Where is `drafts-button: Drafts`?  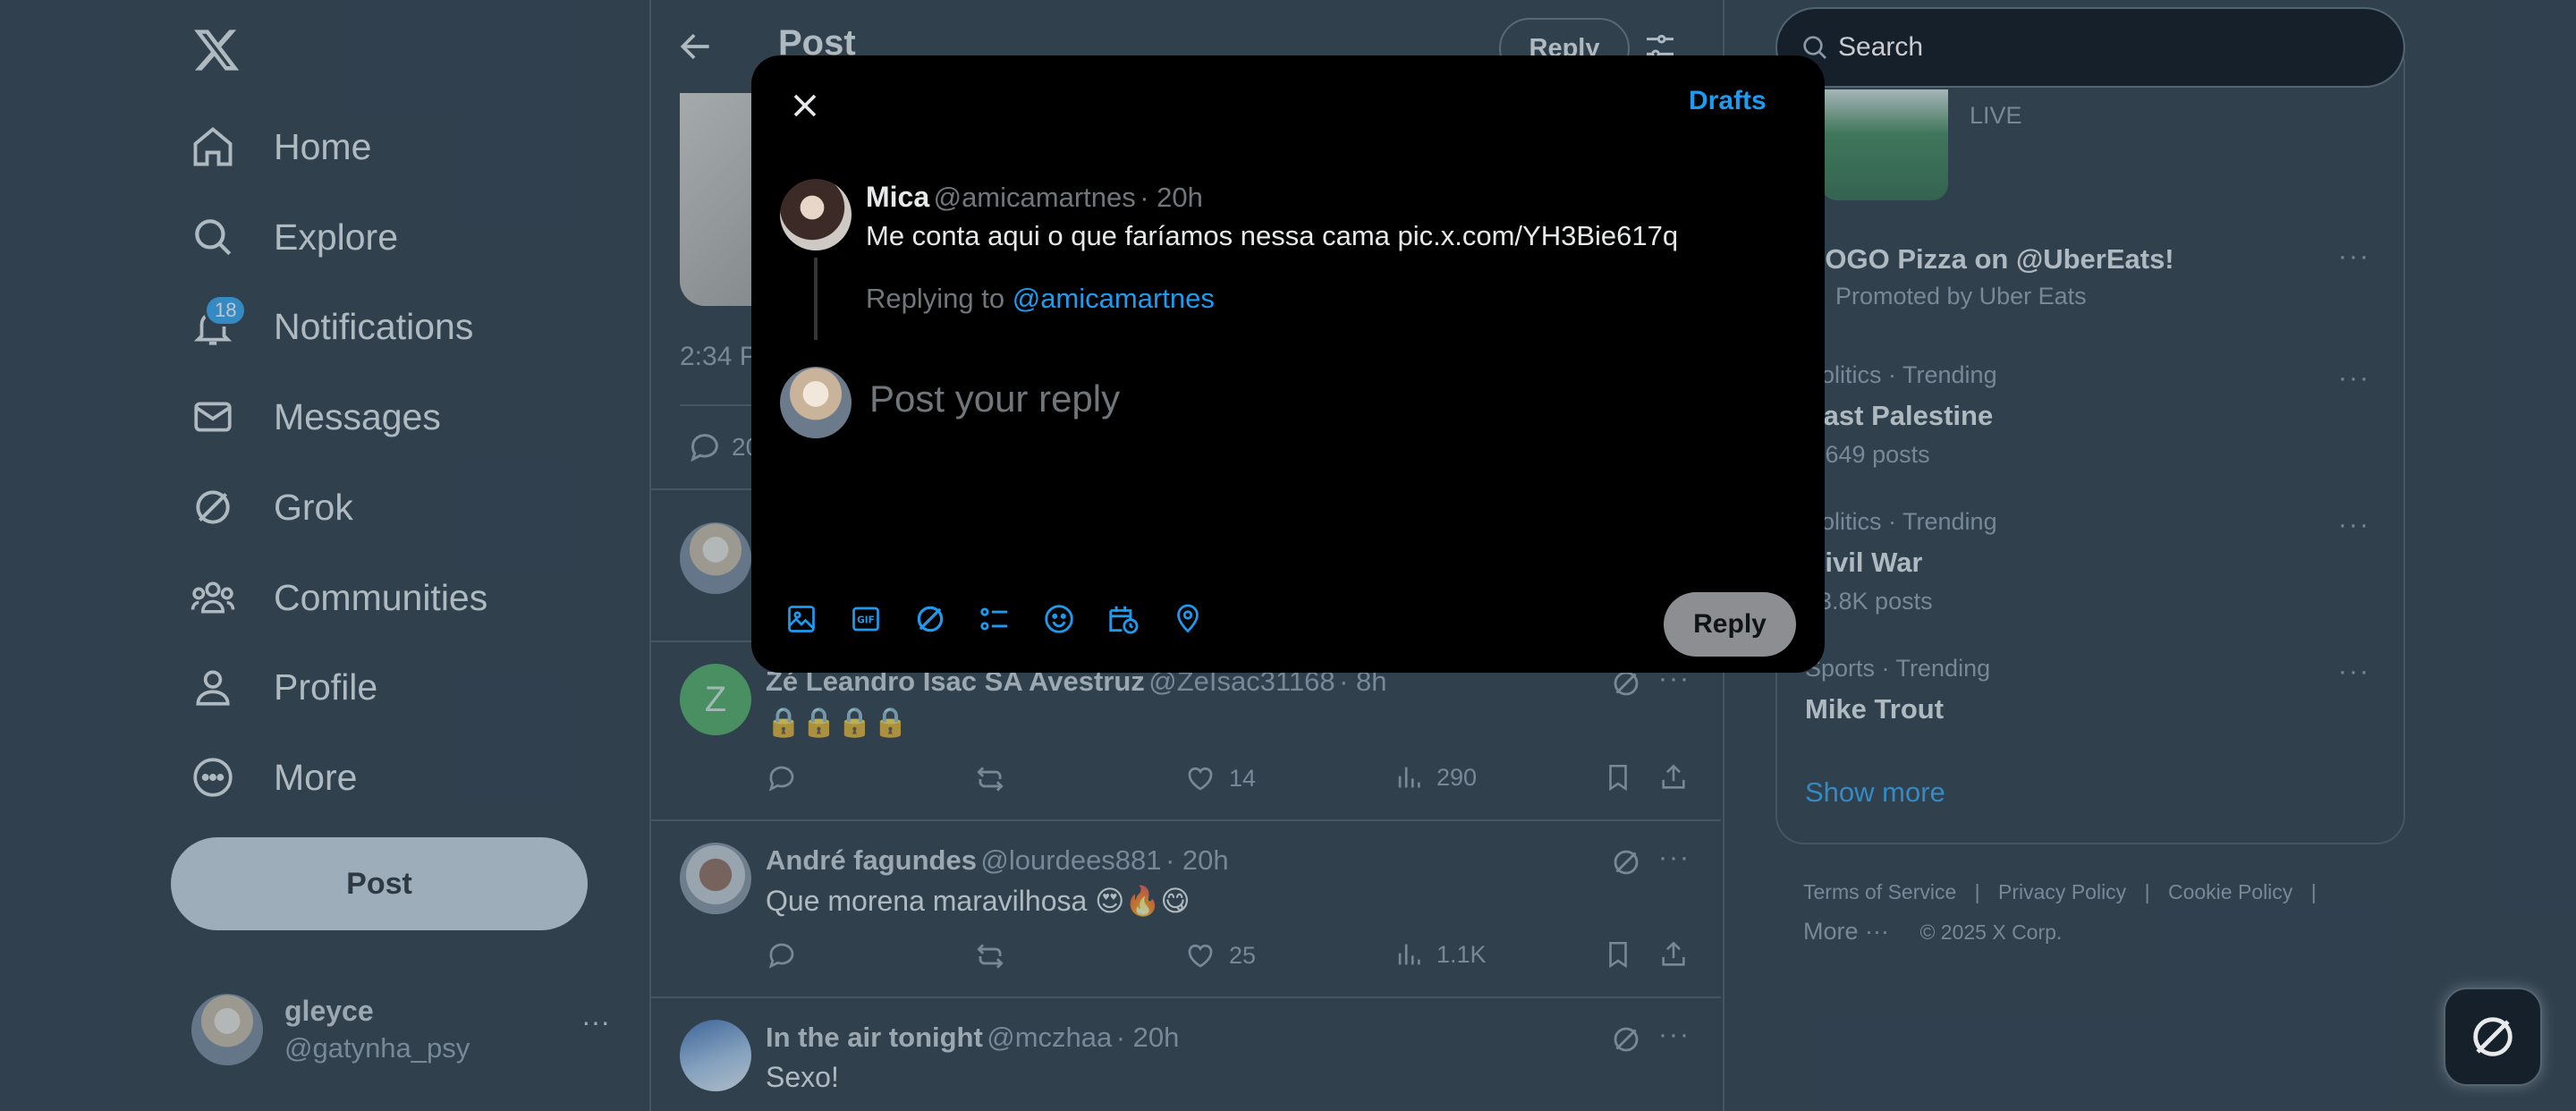 drafts-button: Drafts is located at coordinates (1728, 101).